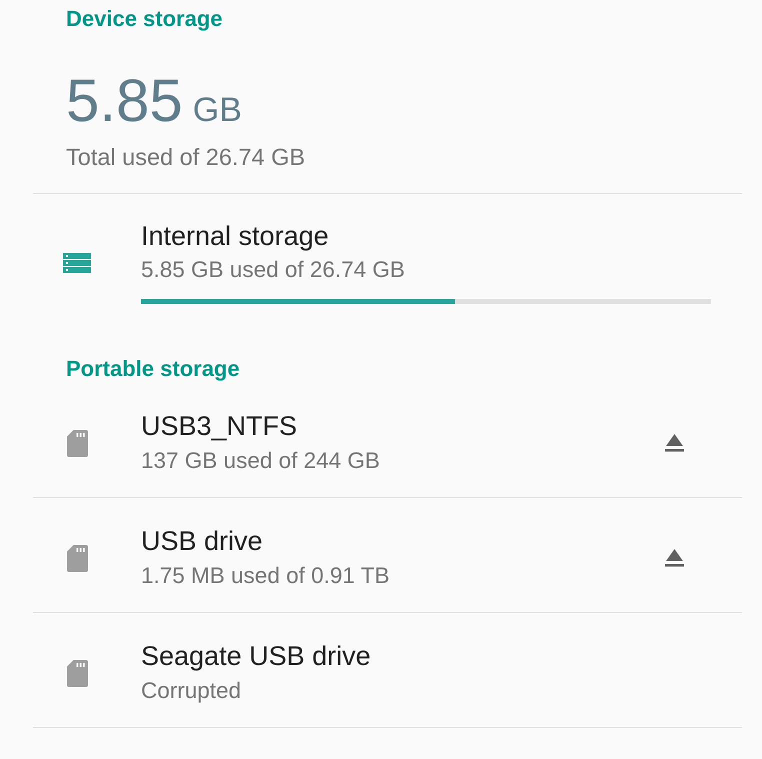 The width and height of the screenshot is (762, 759). I want to click on volume-usage: 137 GB used of 244 GB, so click(260, 461).